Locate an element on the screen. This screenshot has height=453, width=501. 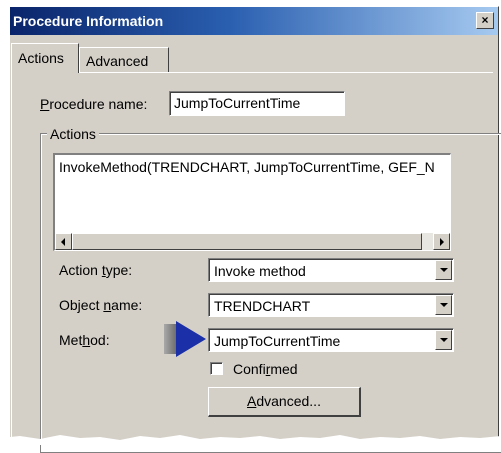
close-icon: × is located at coordinates (485, 20).